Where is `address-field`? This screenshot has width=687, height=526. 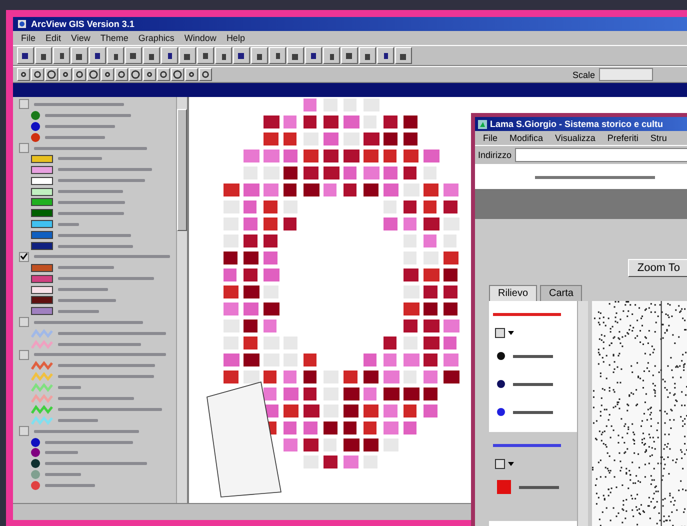
address-field is located at coordinates (600, 155).